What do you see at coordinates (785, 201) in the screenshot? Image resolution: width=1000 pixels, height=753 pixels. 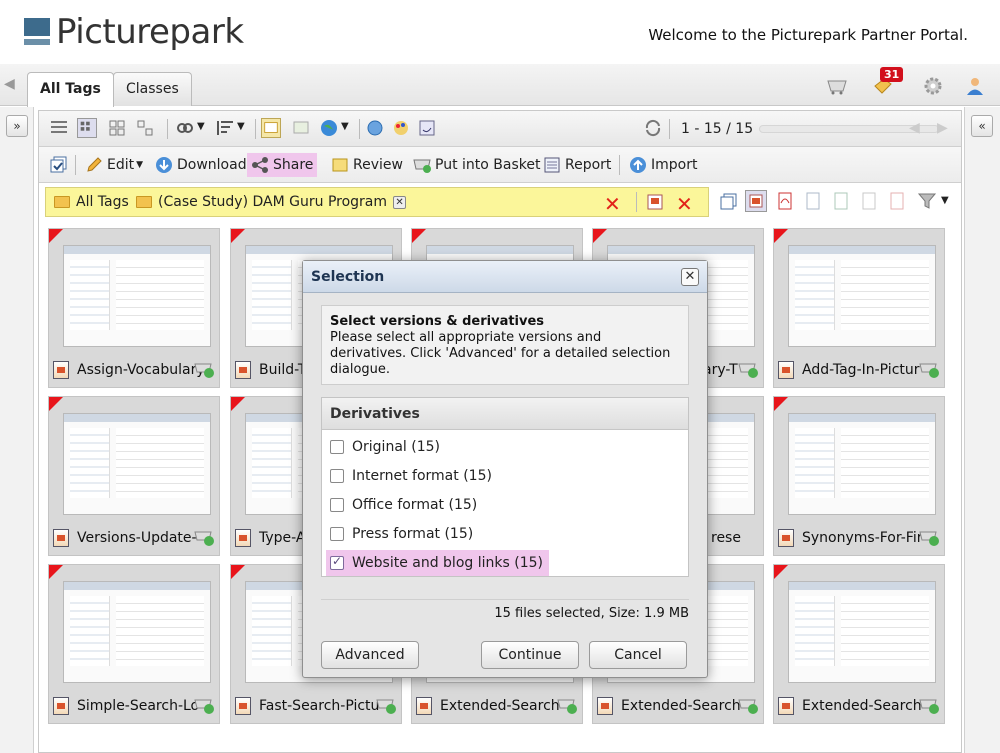 I see `pdf-icon` at bounding box center [785, 201].